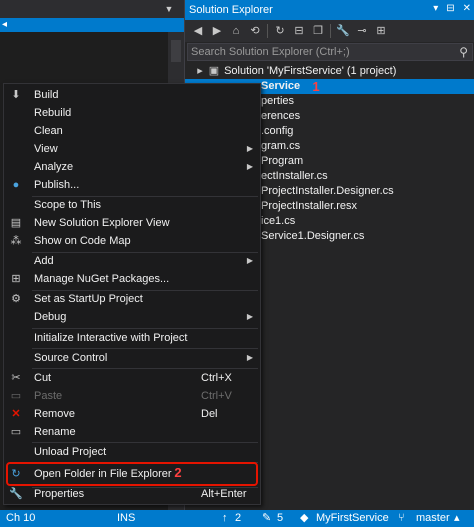 This screenshot has width=474, height=527. Describe the element at coordinates (132, 261) in the screenshot. I see `menu-item-add: Add ▶` at that location.